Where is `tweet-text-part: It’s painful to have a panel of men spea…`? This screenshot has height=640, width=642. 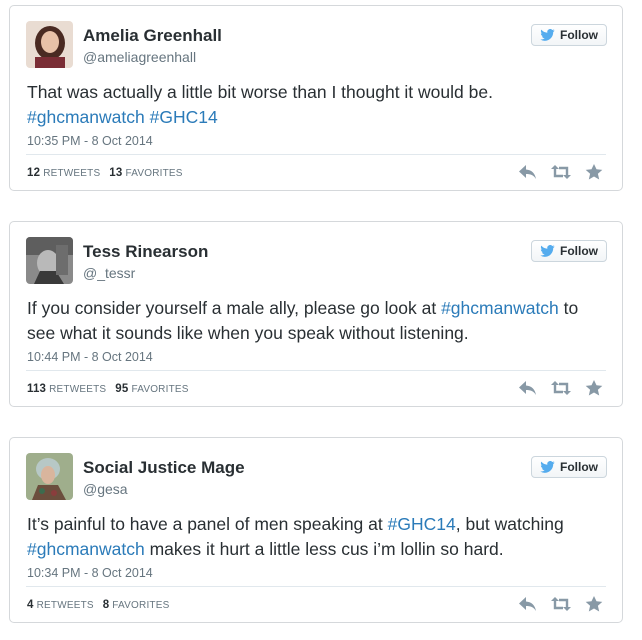
tweet-text-part: It’s painful to have a panel of men spea… is located at coordinates (205, 524).